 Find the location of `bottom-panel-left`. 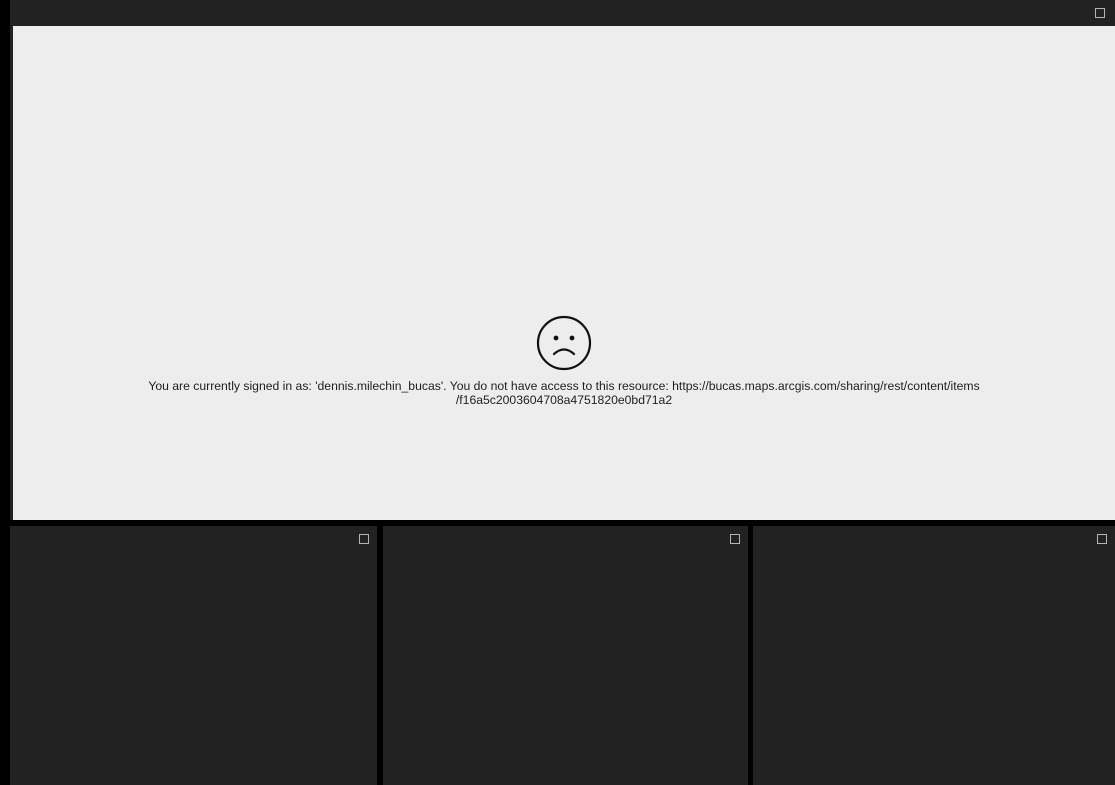

bottom-panel-left is located at coordinates (193, 655).